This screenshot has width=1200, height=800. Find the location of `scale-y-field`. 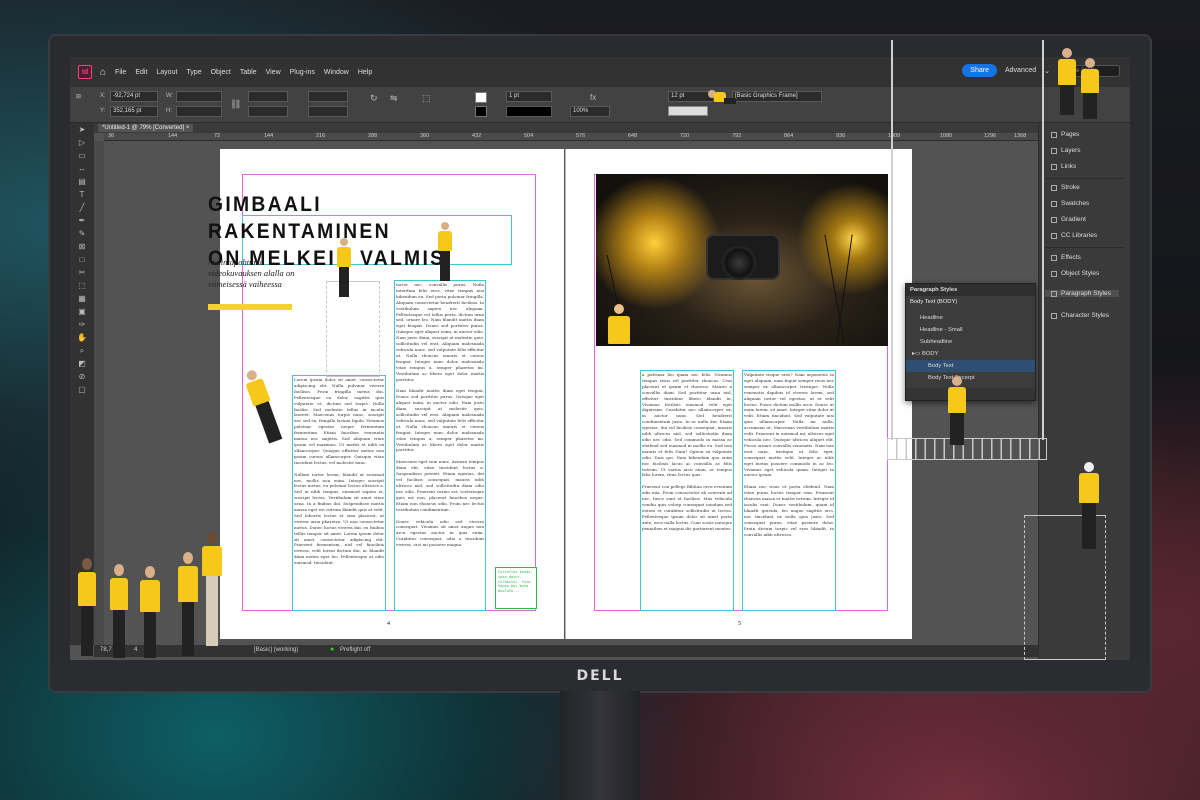

scale-y-field is located at coordinates (268, 111).